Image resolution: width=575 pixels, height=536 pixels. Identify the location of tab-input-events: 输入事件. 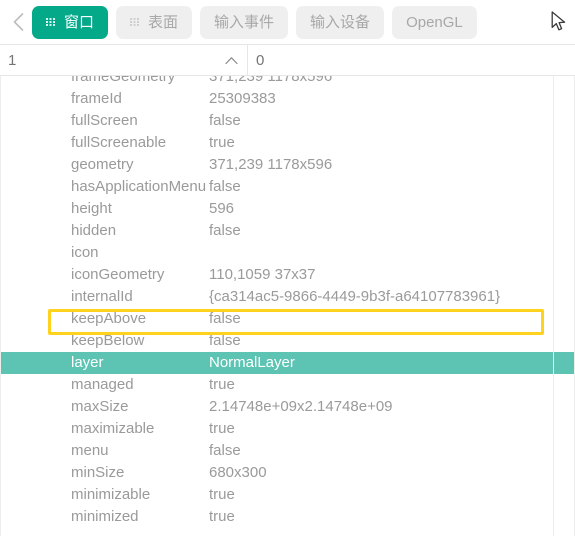
(244, 22).